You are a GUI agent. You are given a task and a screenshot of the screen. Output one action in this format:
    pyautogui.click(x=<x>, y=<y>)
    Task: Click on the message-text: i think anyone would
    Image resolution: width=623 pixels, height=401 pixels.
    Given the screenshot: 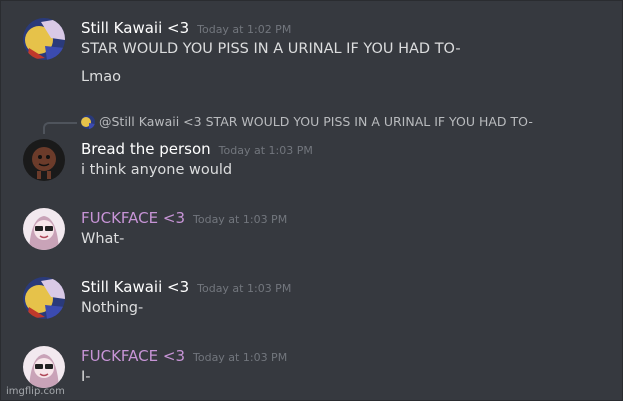 What is the action you would take?
    pyautogui.click(x=157, y=170)
    